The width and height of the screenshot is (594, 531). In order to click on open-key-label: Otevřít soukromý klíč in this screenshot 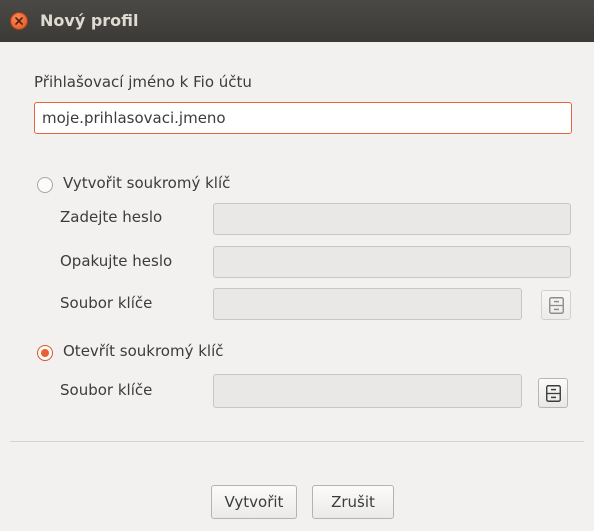, I will do `click(143, 351)`.